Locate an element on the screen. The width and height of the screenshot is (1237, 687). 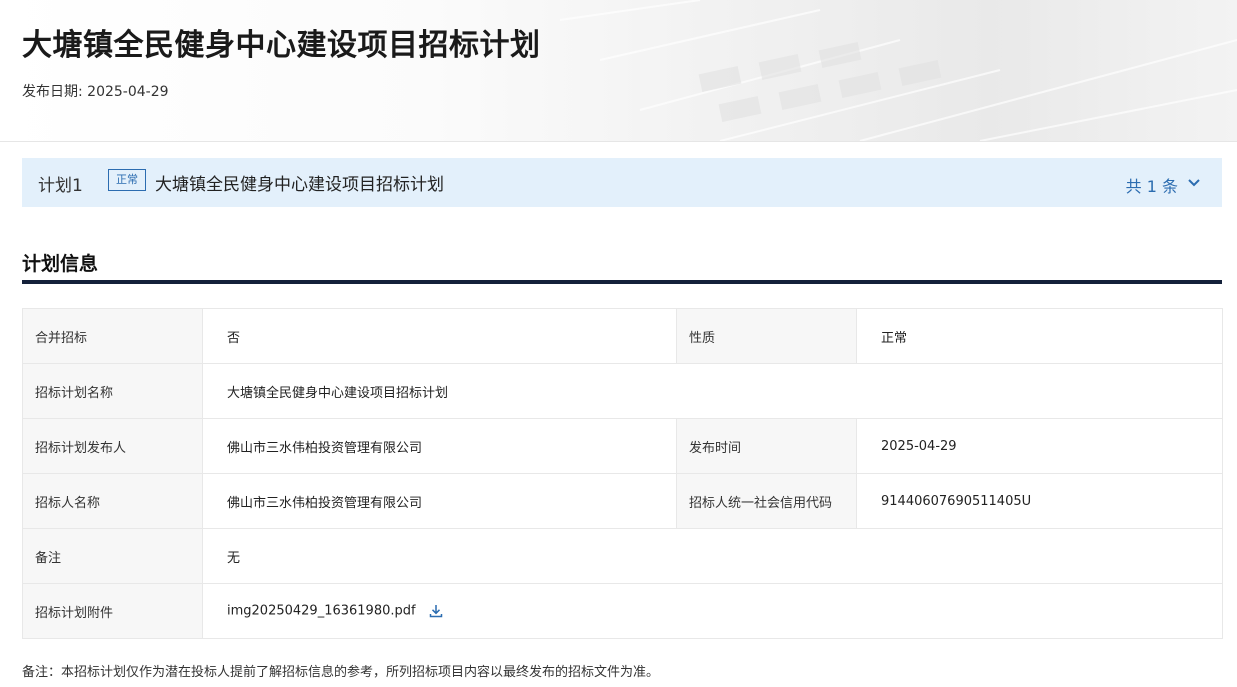
status-badge: 正常 is located at coordinates (127, 180).